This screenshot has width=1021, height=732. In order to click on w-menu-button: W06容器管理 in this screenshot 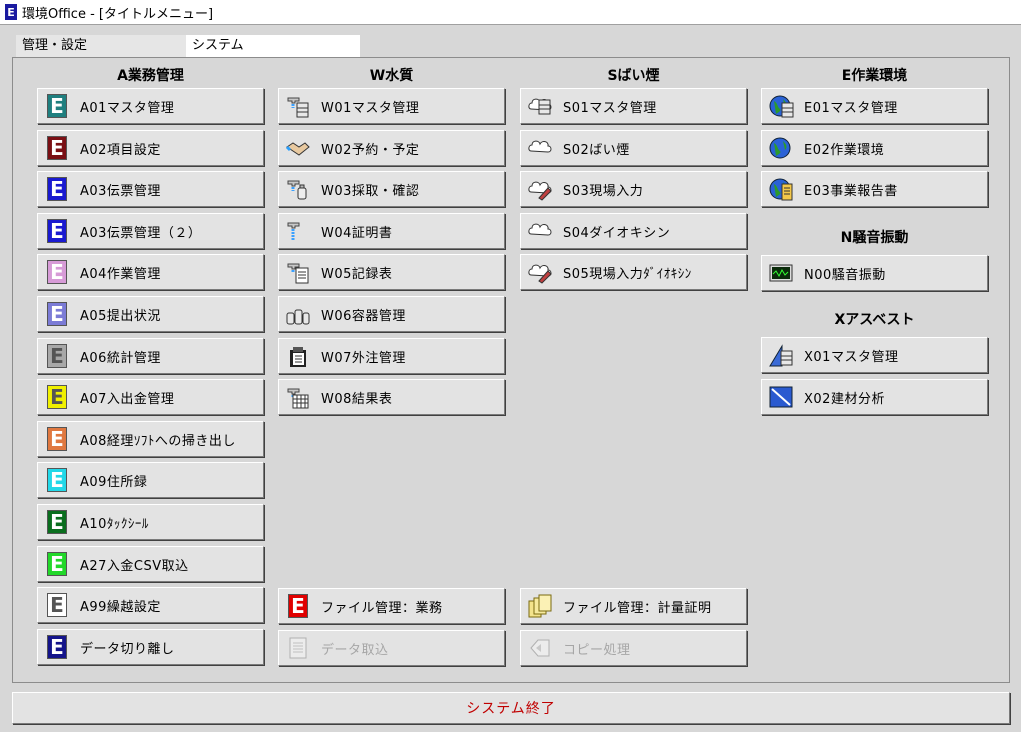, I will do `click(391, 314)`.